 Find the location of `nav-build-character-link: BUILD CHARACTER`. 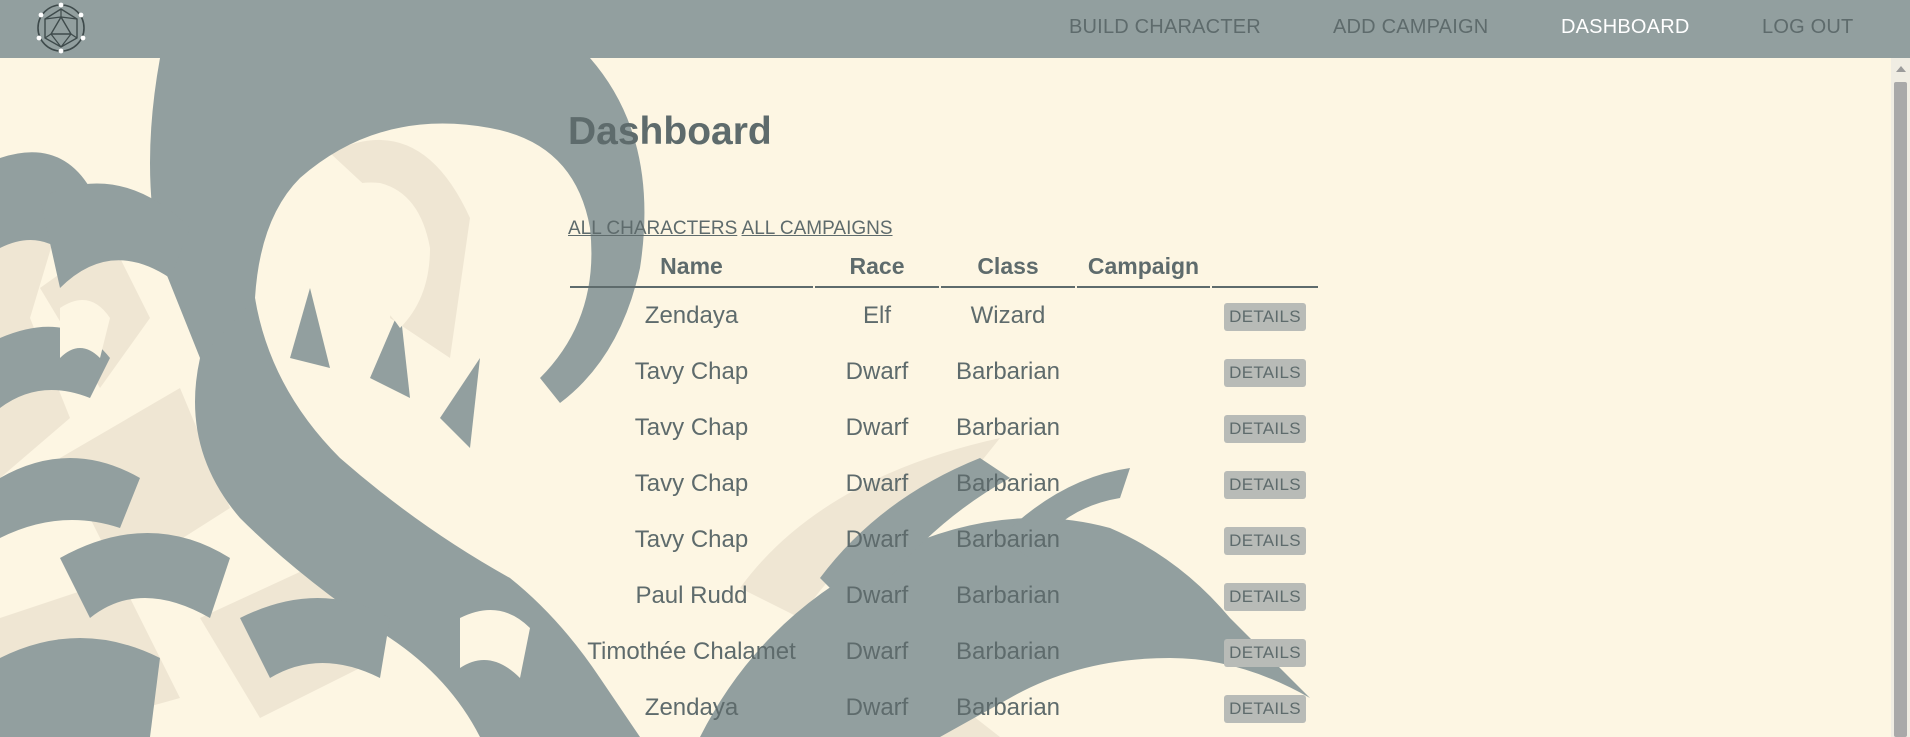

nav-build-character-link: BUILD CHARACTER is located at coordinates (1165, 27).